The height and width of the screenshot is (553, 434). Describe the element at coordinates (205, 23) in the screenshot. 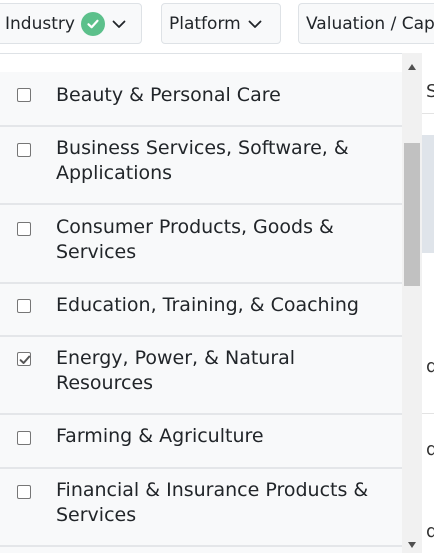

I see `platform-filter-label: Platform` at that location.